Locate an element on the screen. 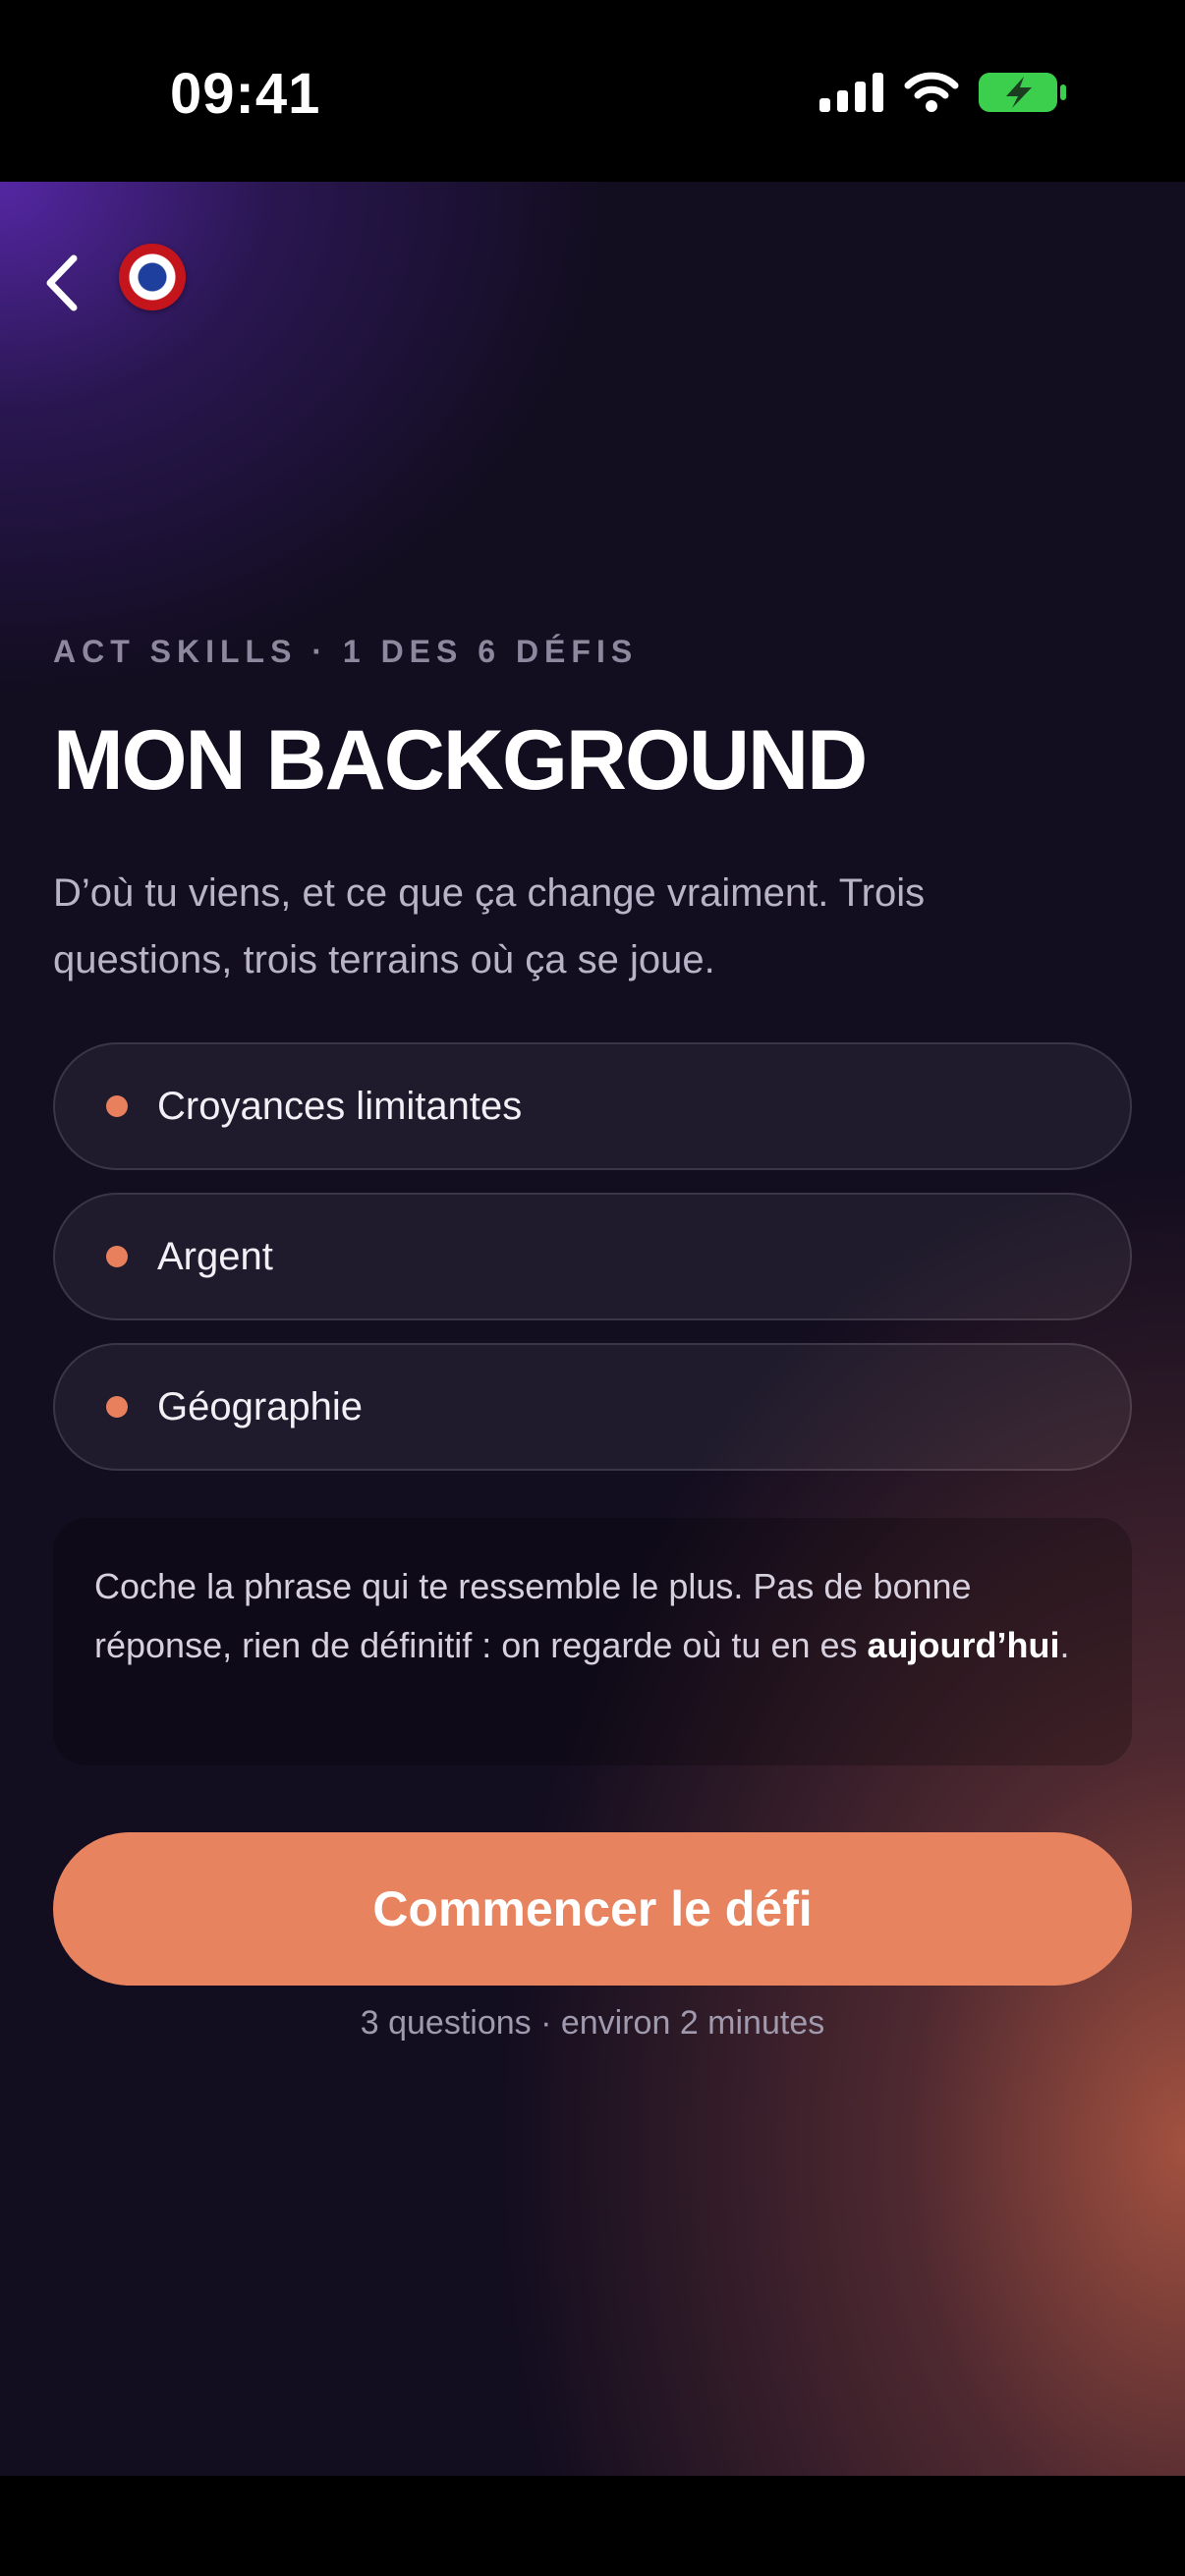 This screenshot has height=2576, width=1185. challenge-eyebrow: ACT SKILLS · 1 DES 6 DÉFIS is located at coordinates (346, 651).